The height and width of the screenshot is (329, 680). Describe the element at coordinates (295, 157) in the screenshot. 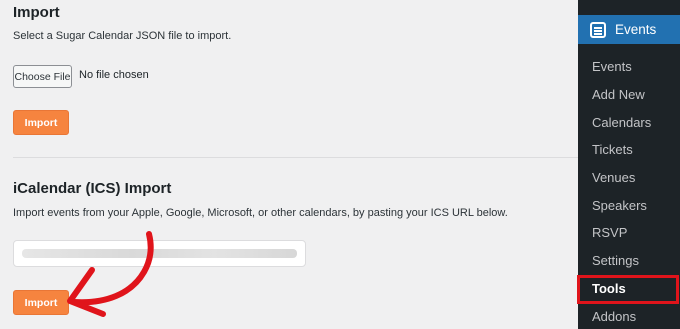

I see `section-divider` at that location.